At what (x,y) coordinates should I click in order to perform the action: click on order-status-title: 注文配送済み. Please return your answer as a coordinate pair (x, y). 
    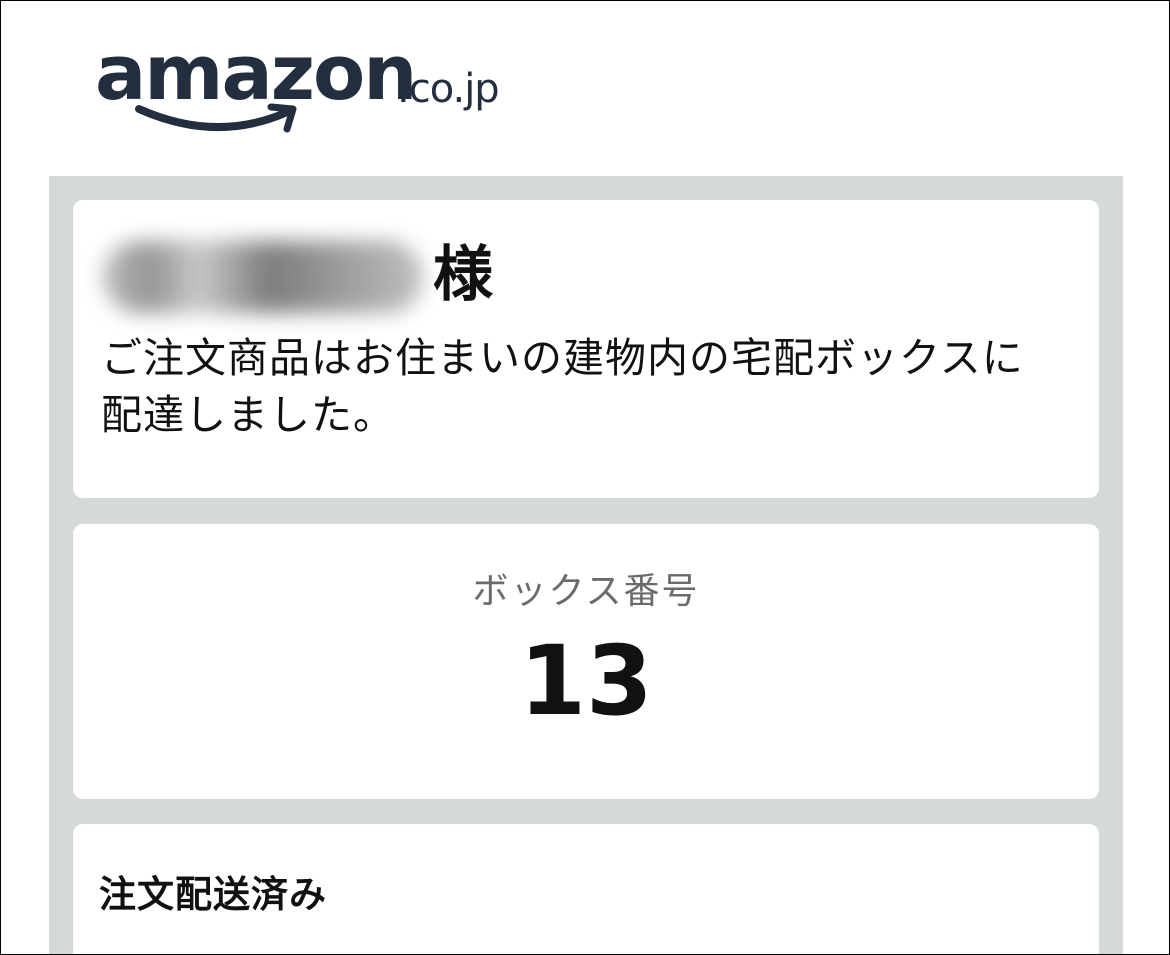
    Looking at the image, I should click on (213, 894).